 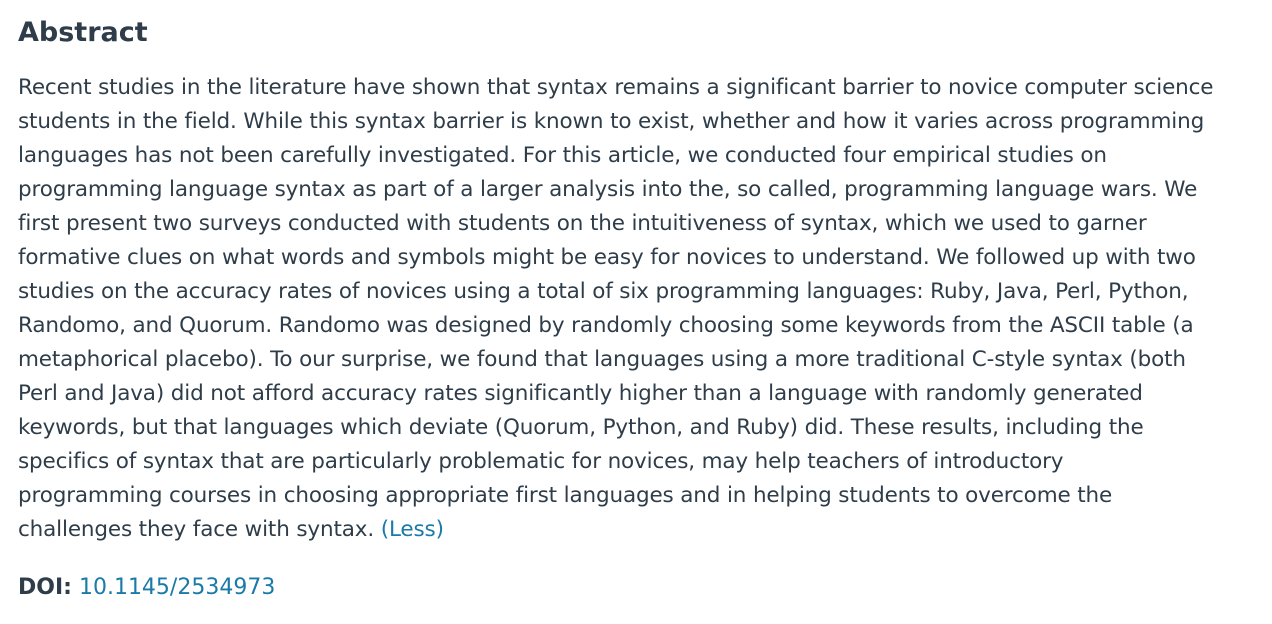 I want to click on doi-link: 10.1145/2534973, so click(x=177, y=587).